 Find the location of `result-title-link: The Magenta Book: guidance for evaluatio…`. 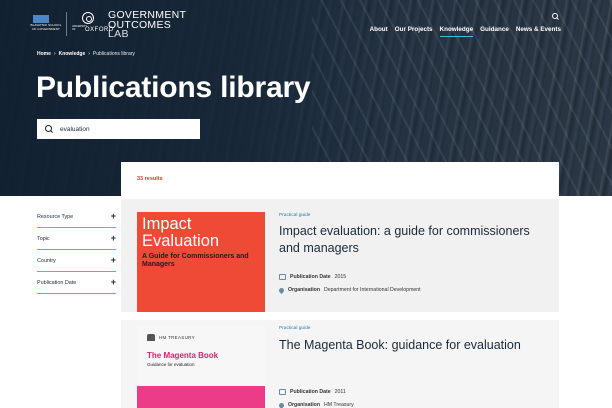

result-title-link: The Magenta Book: guidance for evaluatio… is located at coordinates (413, 345).